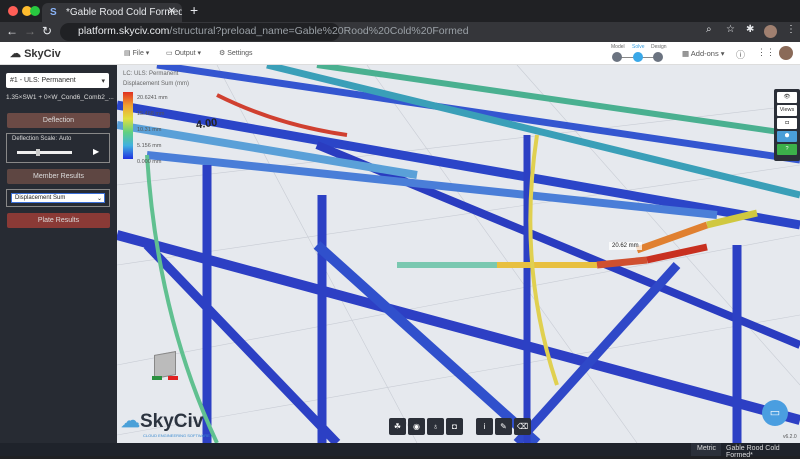 The height and width of the screenshot is (459, 800). Describe the element at coordinates (194, 10) in the screenshot. I see `new-tab-button: +` at that location.